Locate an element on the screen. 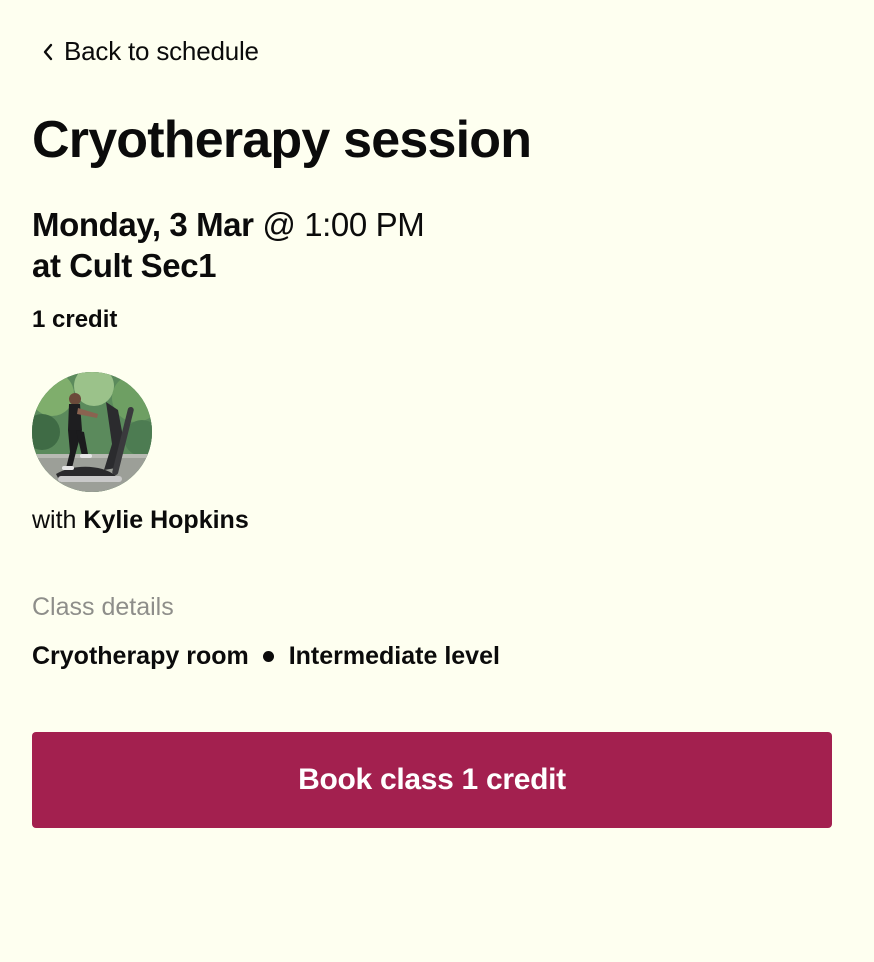 Image resolution: width=874 pixels, height=962 pixels. class-details-row: Cryotherapy room Intermediate level is located at coordinates (266, 656).